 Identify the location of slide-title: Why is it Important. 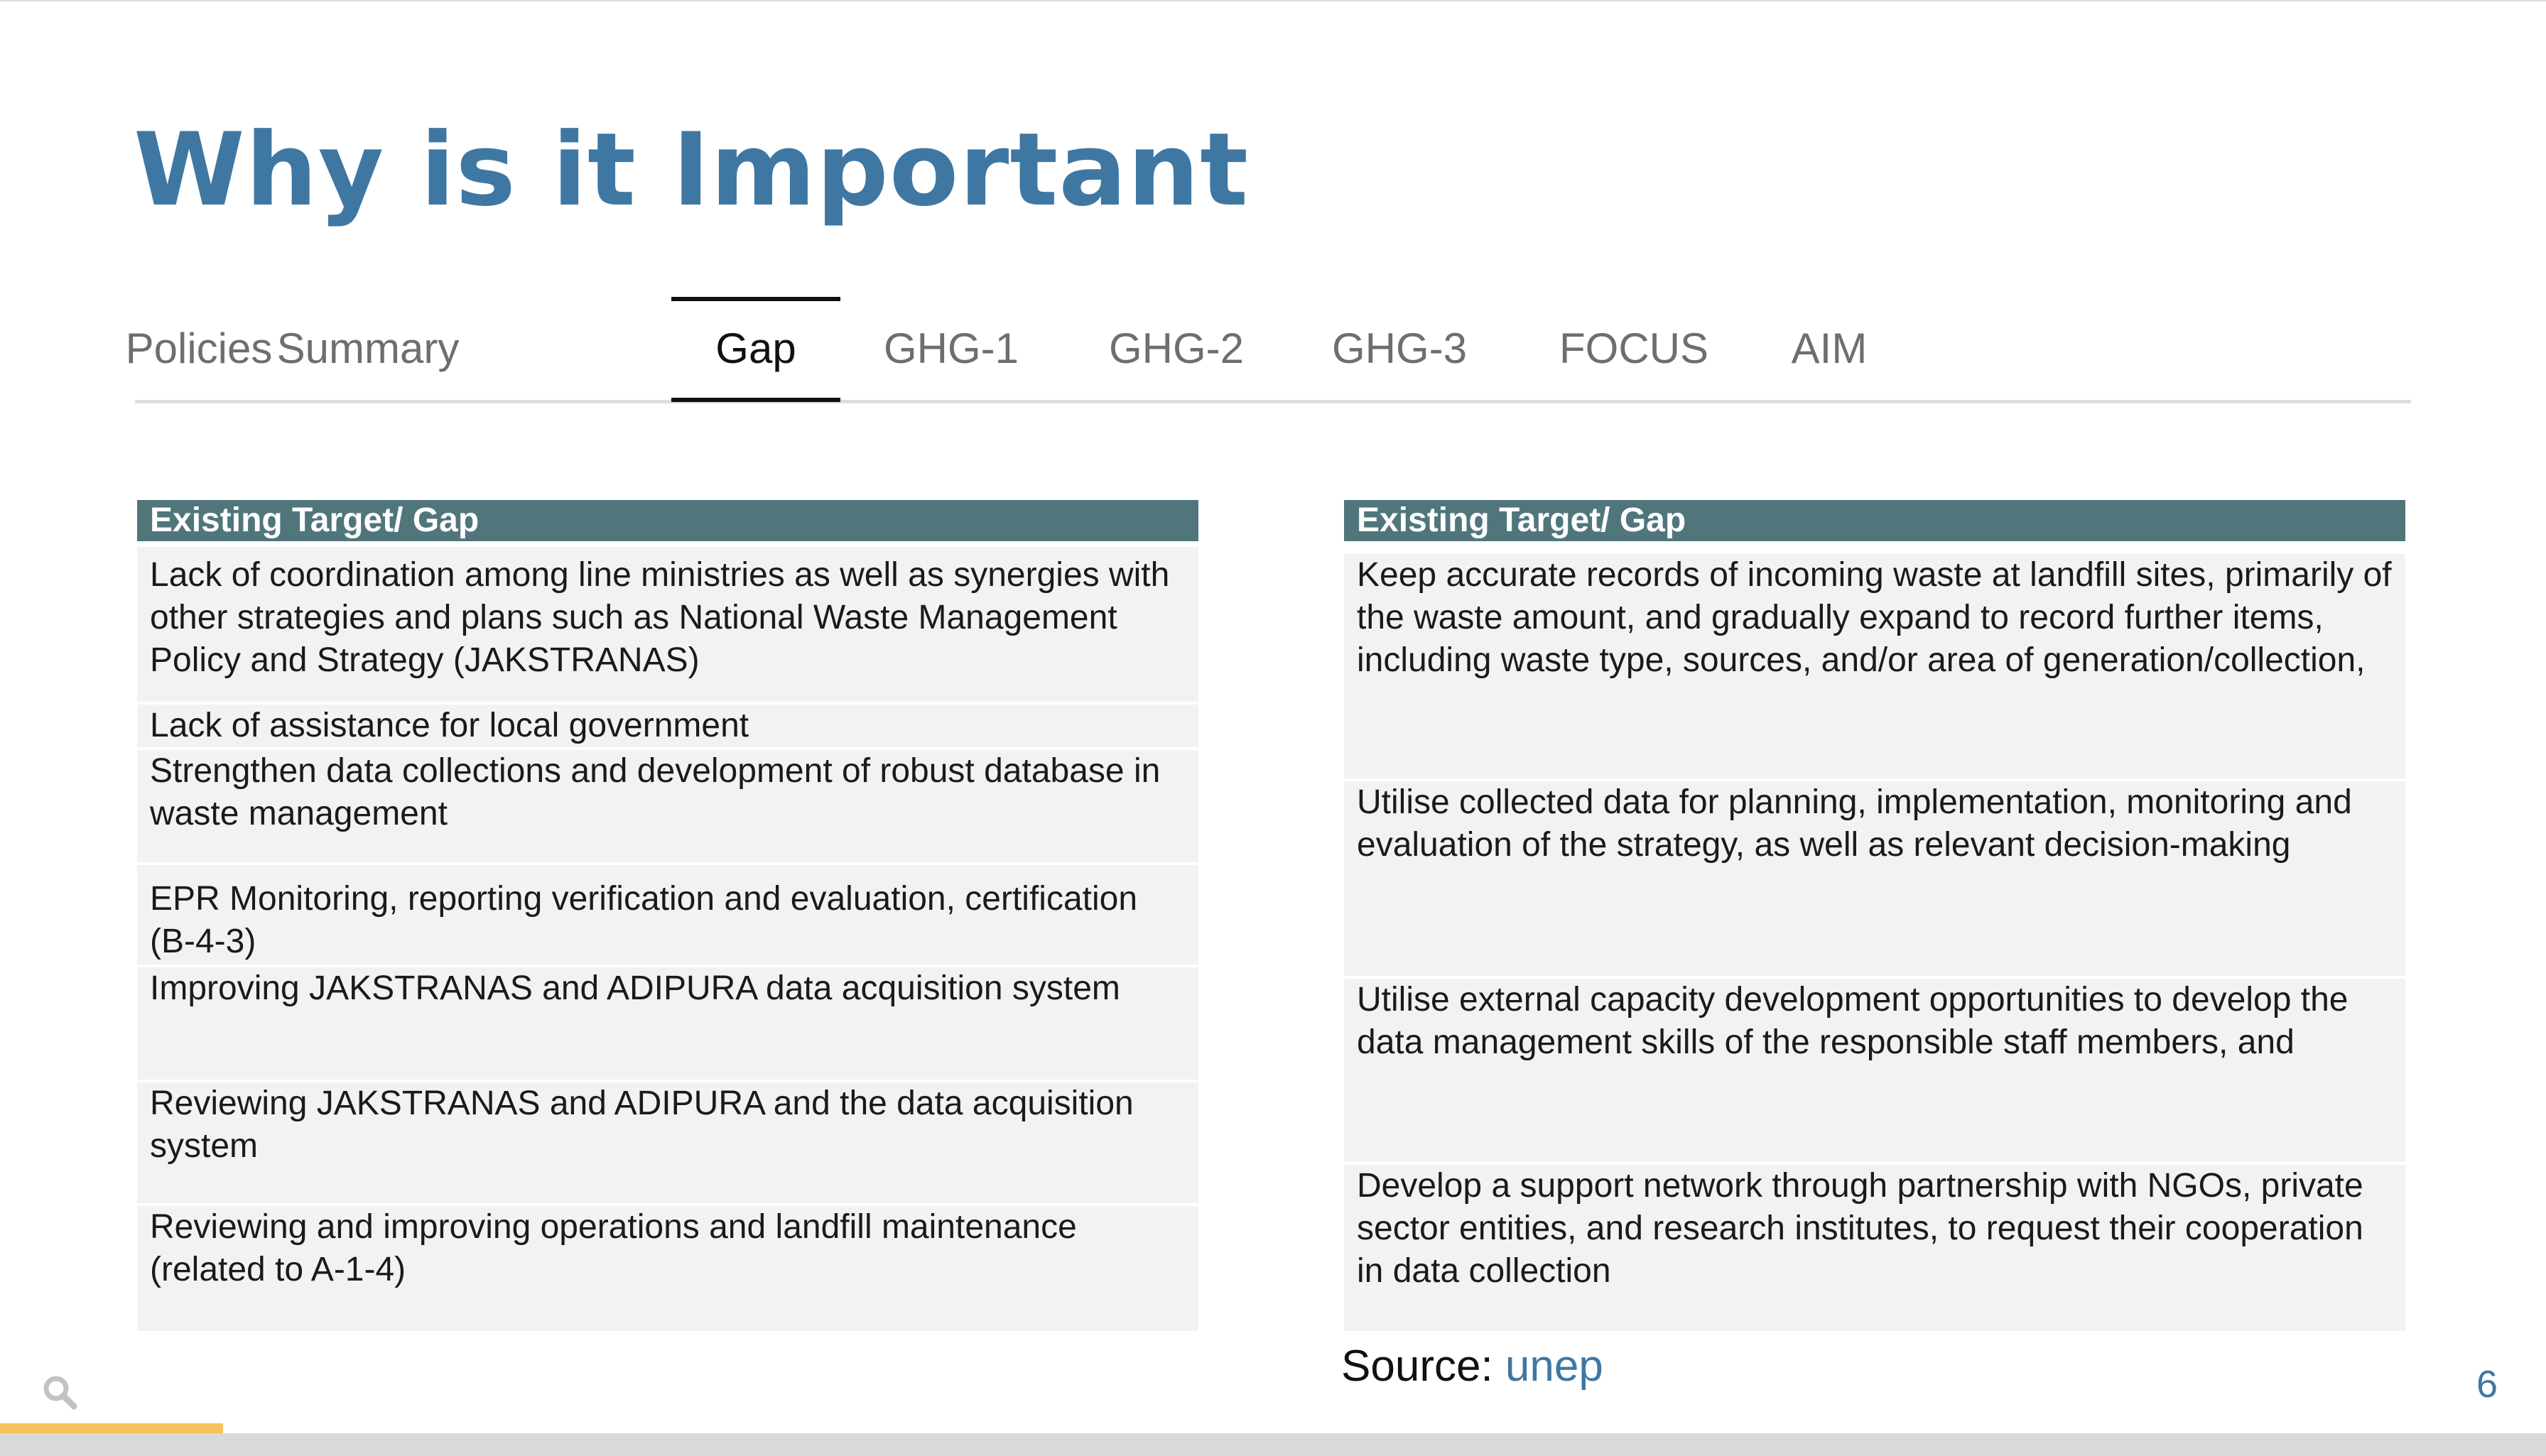
(692, 170).